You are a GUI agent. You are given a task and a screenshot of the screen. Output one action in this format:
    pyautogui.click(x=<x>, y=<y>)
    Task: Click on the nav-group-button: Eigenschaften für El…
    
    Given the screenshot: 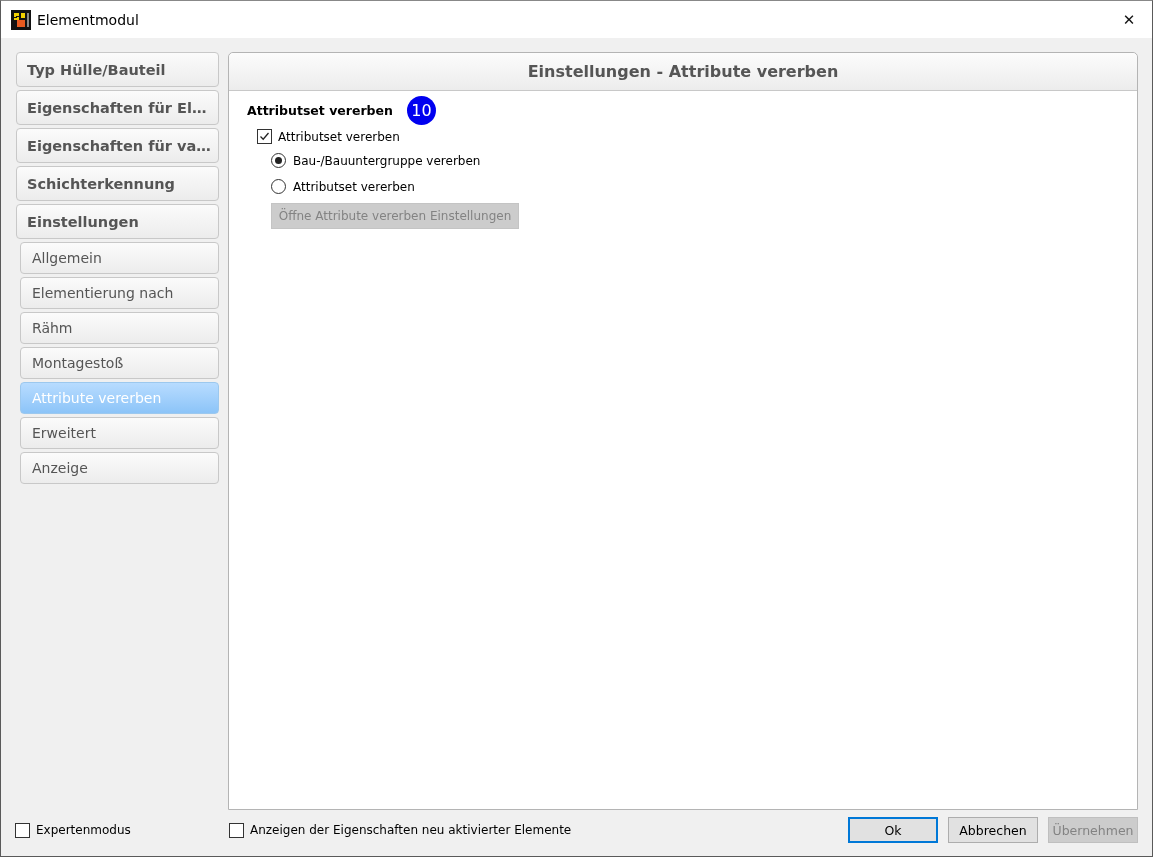 What is the action you would take?
    pyautogui.click(x=117, y=107)
    